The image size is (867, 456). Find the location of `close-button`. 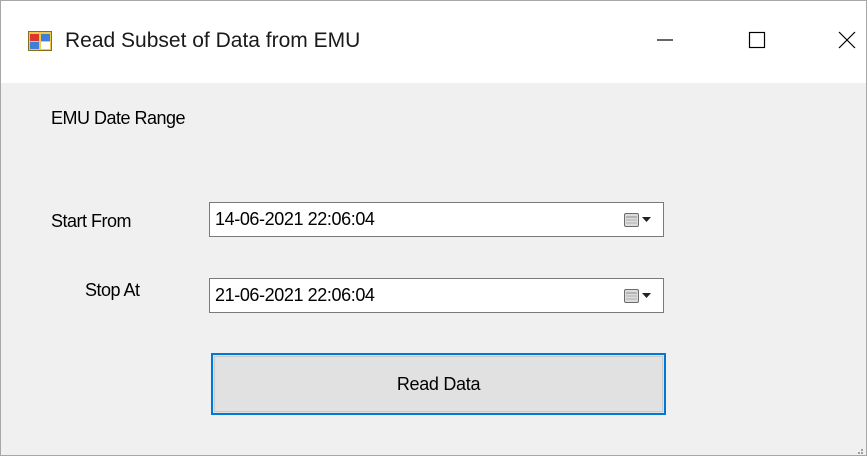

close-button is located at coordinates (833, 42).